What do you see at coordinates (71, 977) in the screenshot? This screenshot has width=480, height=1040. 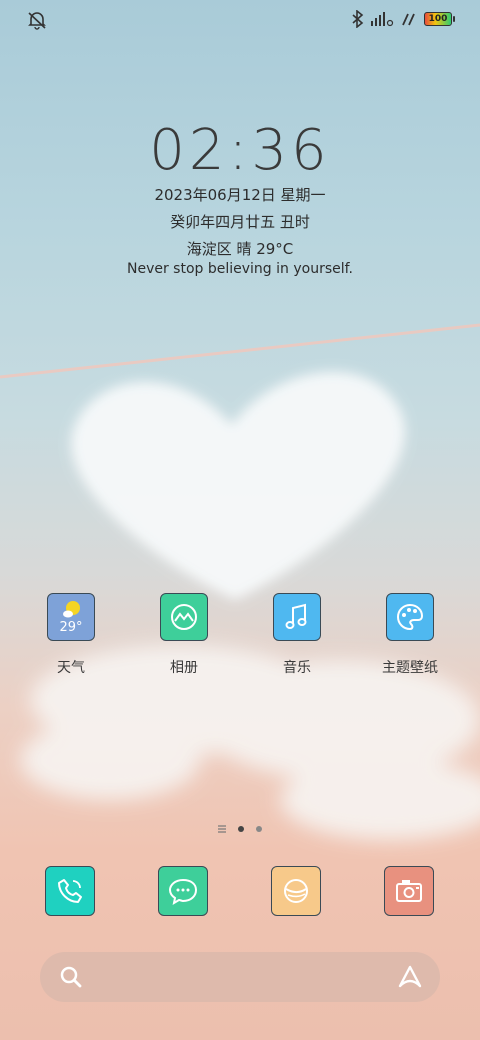 I see `search-icon` at bounding box center [71, 977].